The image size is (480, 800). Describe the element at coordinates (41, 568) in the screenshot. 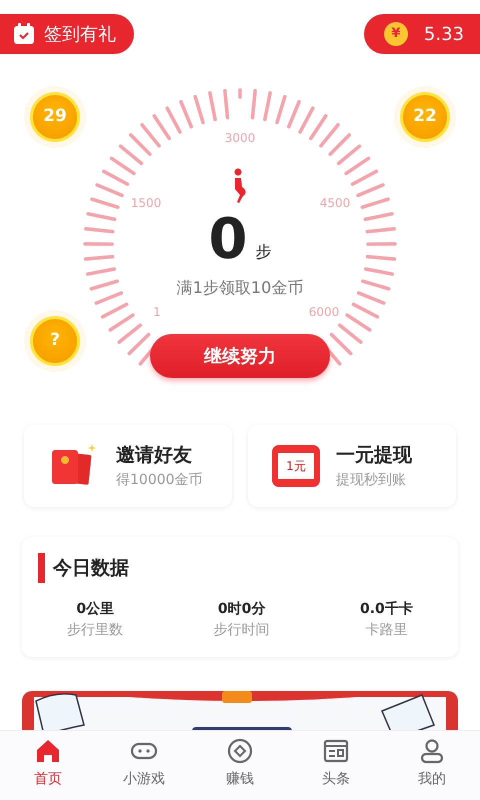

I see `accent-bar` at that location.